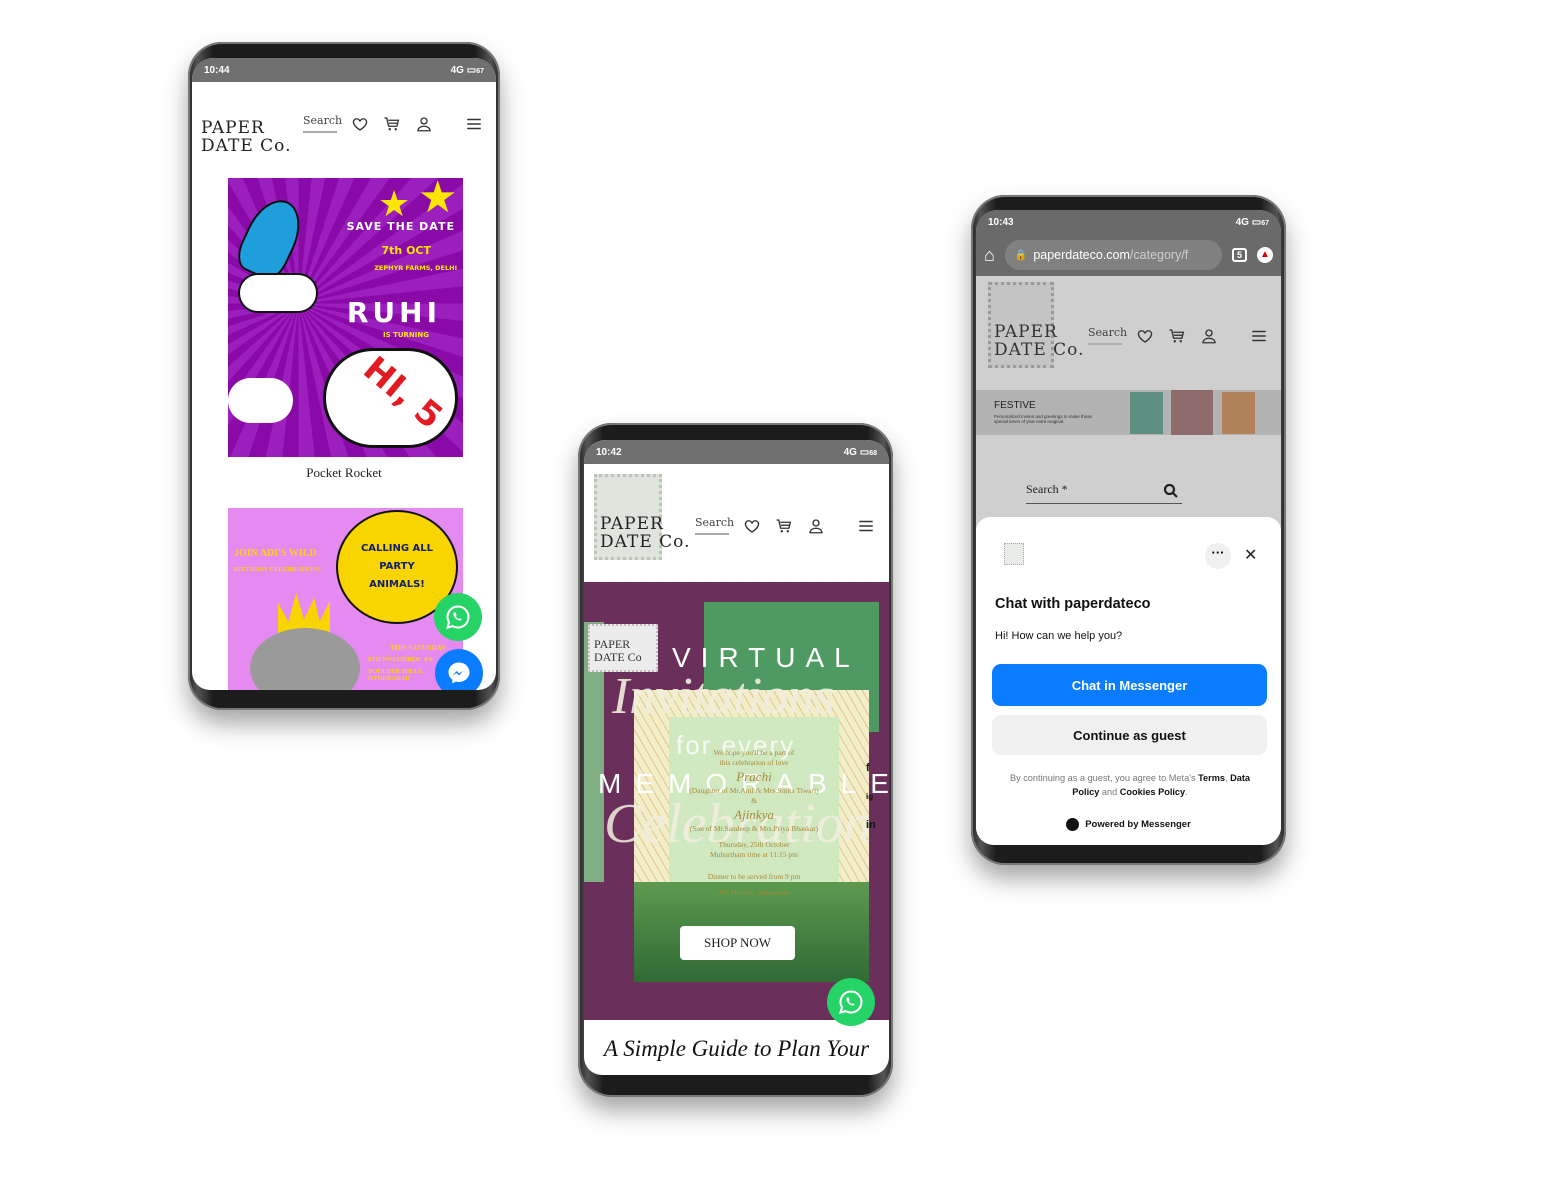 Image resolution: width=1541 pixels, height=1200 pixels. I want to click on terms-link: Terms, so click(1211, 778).